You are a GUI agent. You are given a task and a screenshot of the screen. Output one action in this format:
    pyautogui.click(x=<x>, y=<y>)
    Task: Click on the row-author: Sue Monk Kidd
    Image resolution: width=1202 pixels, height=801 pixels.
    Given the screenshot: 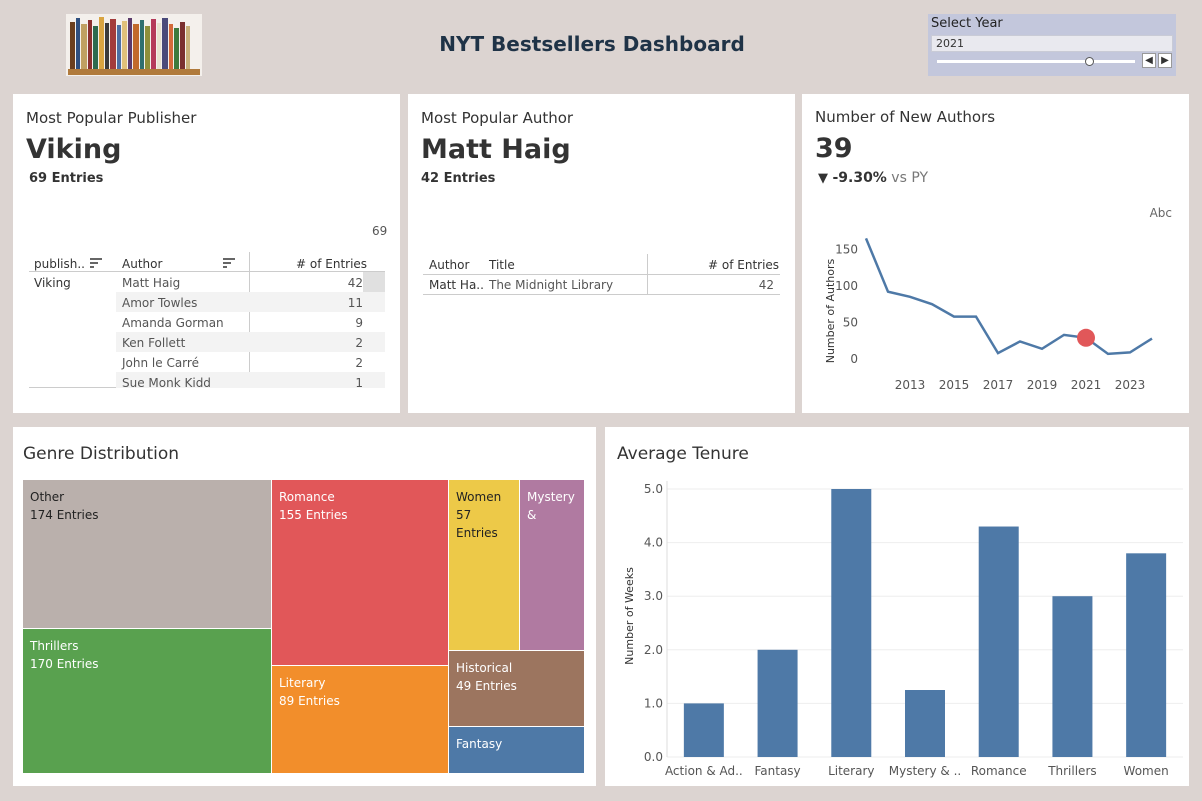 What is the action you would take?
    pyautogui.click(x=166, y=382)
    